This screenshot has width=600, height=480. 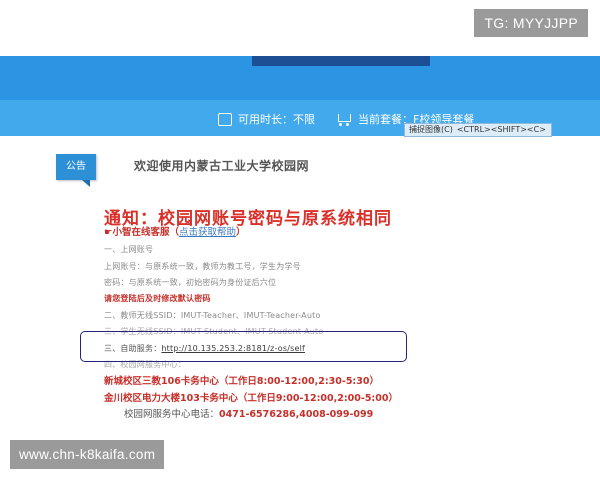 What do you see at coordinates (251, 398) in the screenshot?
I see `service-center-2: 金川校区电力大楼103卡务中心（工作日9:00-12:00,2:00-5:00）` at bounding box center [251, 398].